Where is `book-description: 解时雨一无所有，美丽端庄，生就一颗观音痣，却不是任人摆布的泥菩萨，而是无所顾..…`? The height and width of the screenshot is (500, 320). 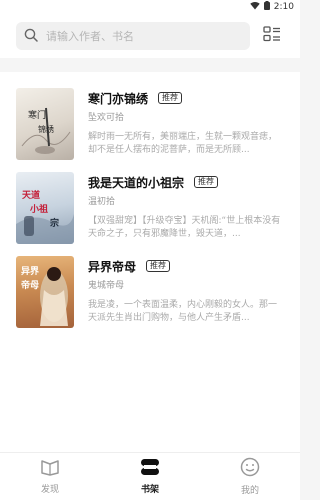
book-description: 解时雨一无所有，美丽端庄，生就一颗观音痣，却不是任人摆布的泥菩萨，而是无所顾..… is located at coordinates (183, 143).